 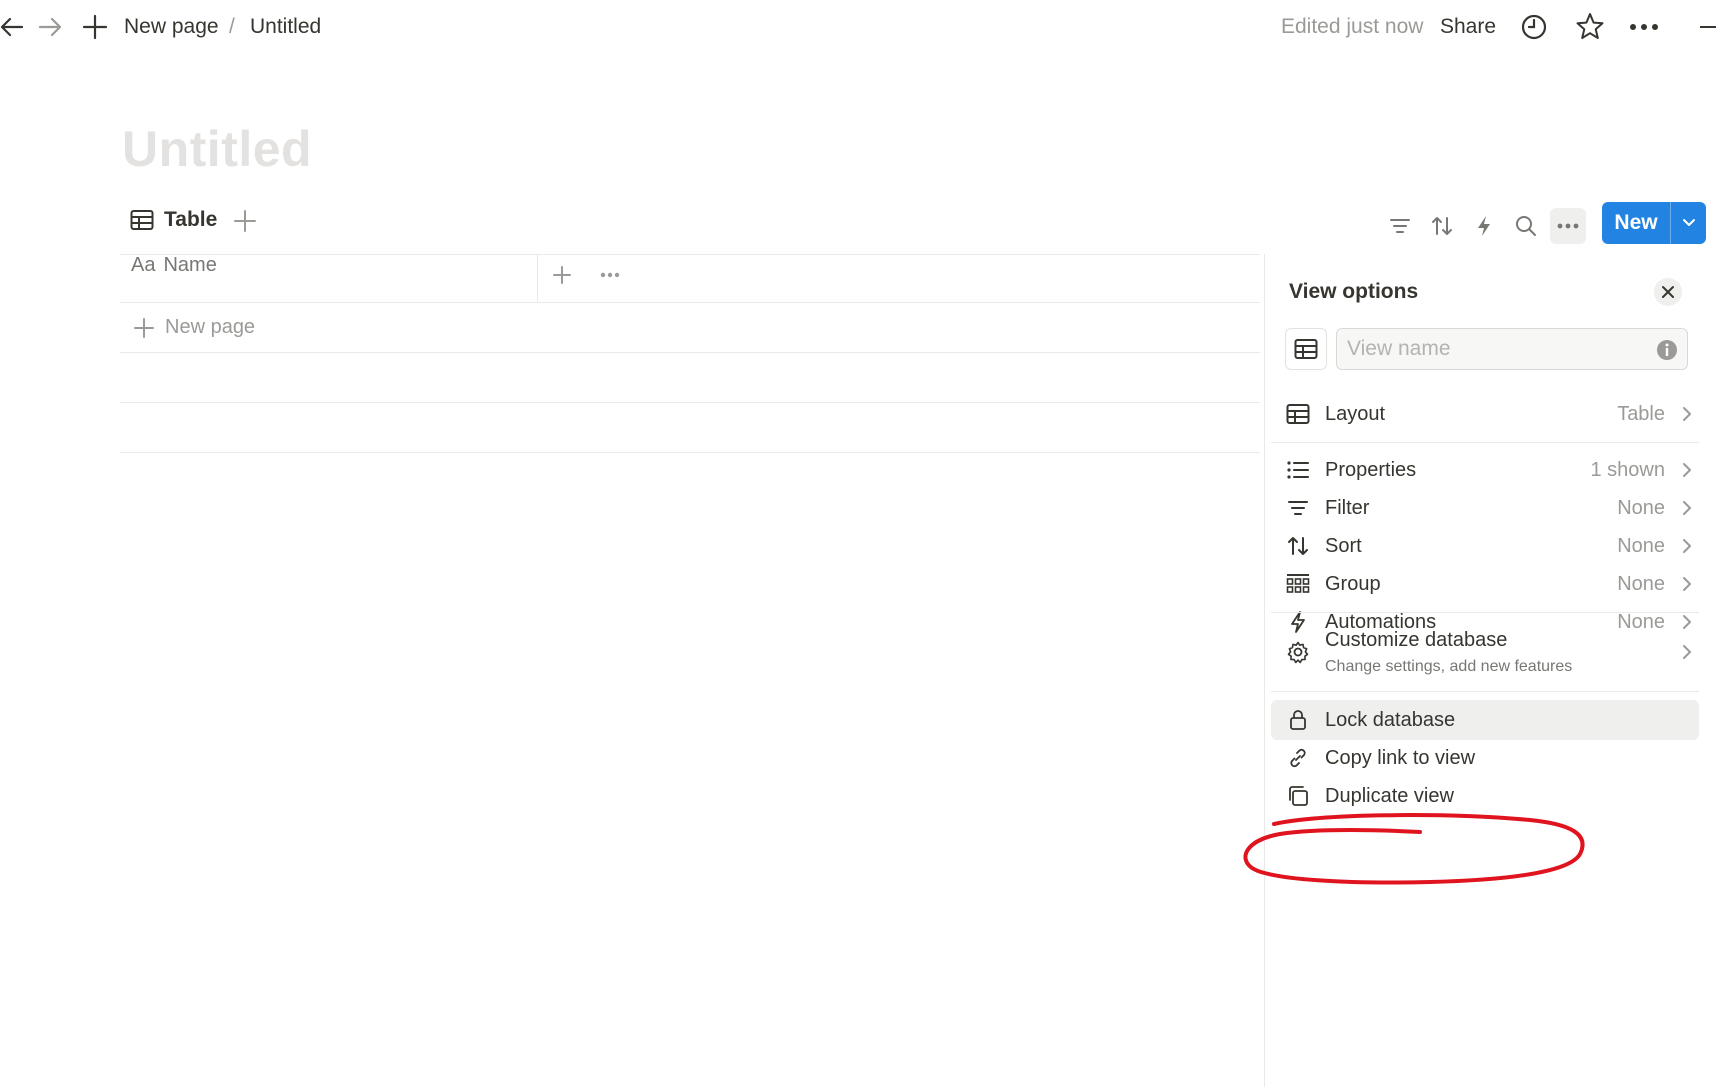 What do you see at coordinates (1343, 545) in the screenshot?
I see `sort-label: Sort` at bounding box center [1343, 545].